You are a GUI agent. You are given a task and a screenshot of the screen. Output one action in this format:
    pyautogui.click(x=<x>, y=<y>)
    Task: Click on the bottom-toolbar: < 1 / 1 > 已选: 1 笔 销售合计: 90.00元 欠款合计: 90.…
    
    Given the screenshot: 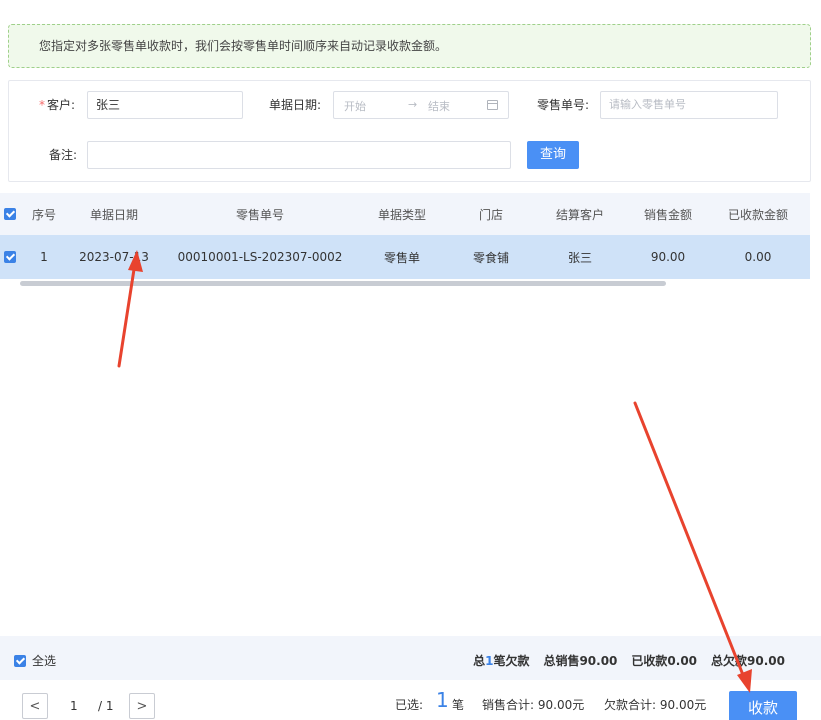 What is the action you would take?
    pyautogui.click(x=410, y=702)
    